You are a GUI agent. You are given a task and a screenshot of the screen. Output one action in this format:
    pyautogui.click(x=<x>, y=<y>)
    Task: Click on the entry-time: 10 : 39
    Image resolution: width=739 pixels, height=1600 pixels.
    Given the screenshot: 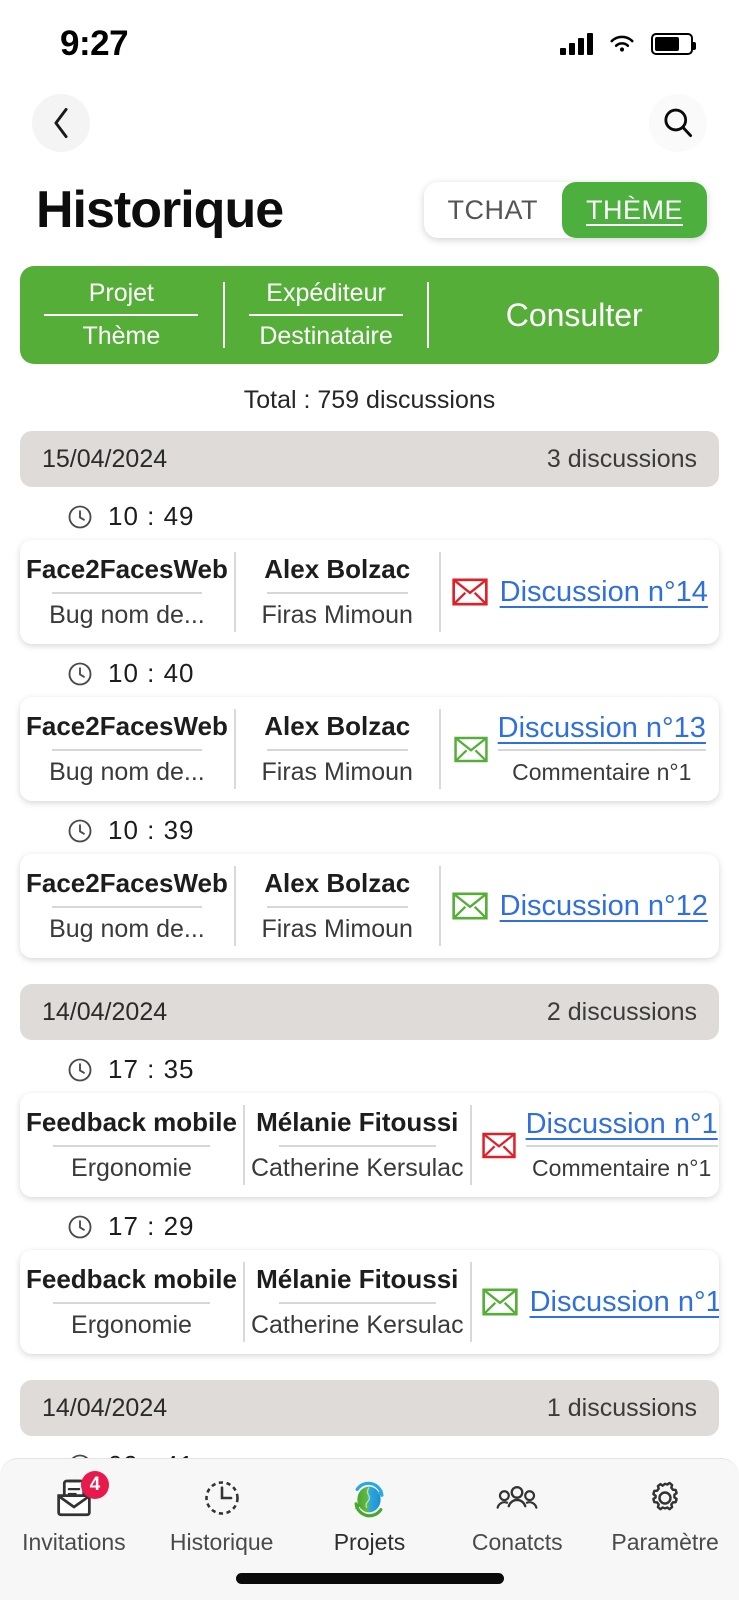 What is the action you would take?
    pyautogui.click(x=151, y=830)
    